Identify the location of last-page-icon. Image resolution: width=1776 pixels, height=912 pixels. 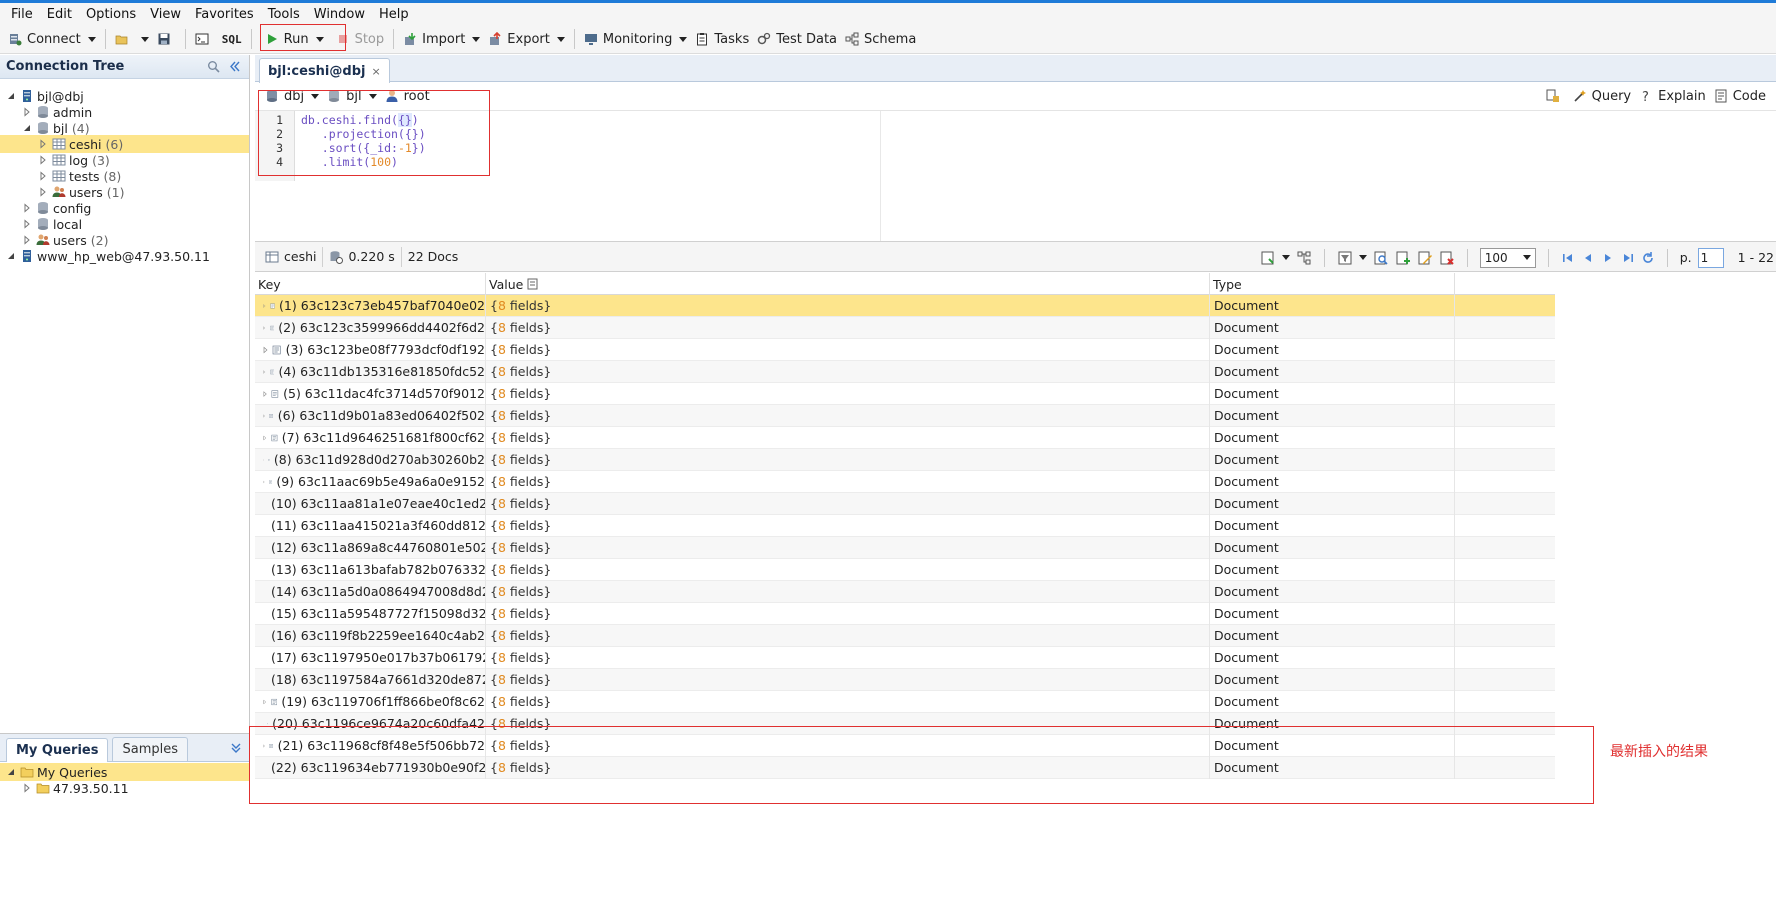
(1628, 258).